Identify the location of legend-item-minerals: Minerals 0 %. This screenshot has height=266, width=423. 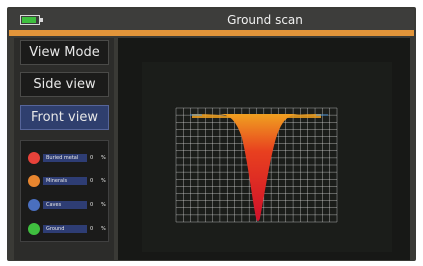
(68, 181).